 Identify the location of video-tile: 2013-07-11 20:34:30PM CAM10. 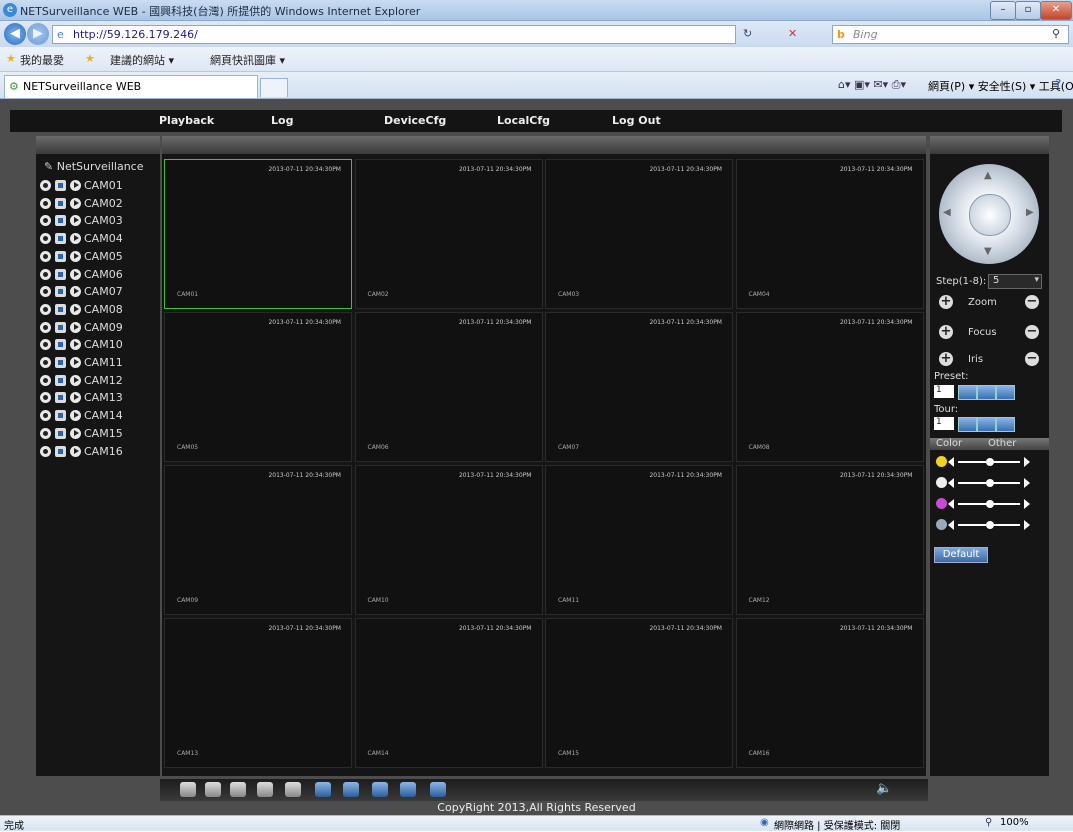
(448, 540).